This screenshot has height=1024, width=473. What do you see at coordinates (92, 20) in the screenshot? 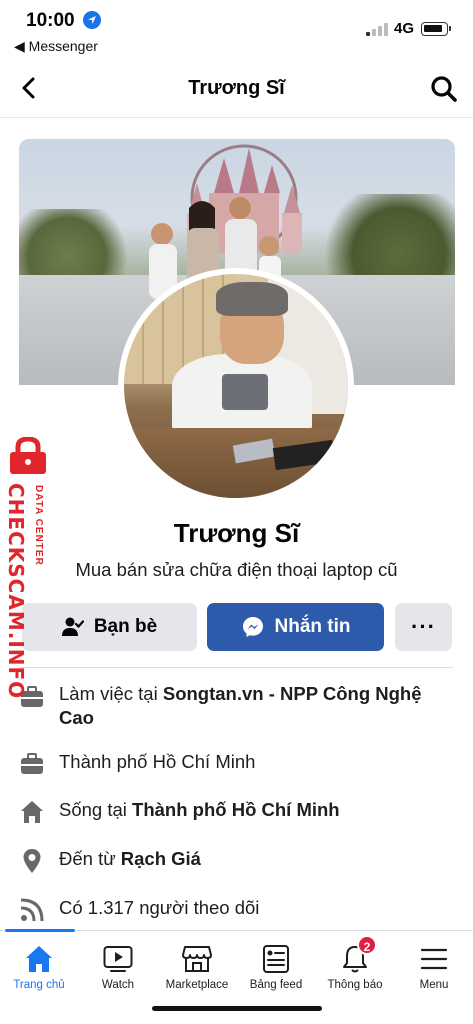
I see `location-arrow-icon` at bounding box center [92, 20].